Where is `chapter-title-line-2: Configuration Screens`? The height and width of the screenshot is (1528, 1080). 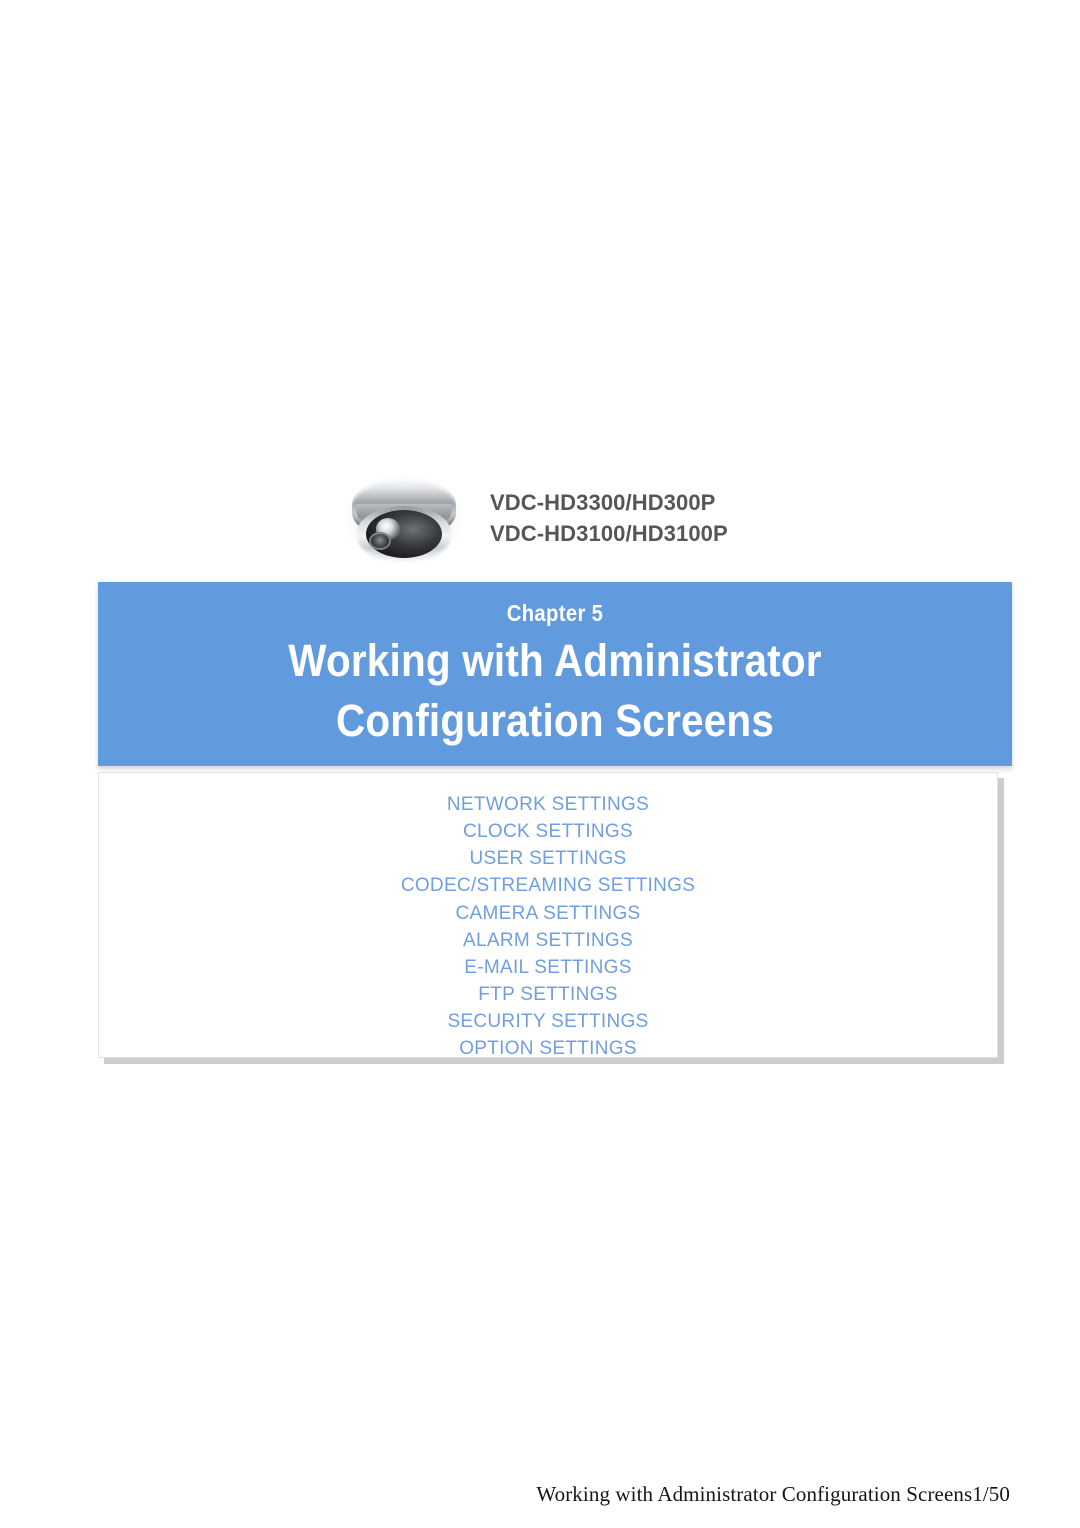 chapter-title-line-2: Configuration Screens is located at coordinates (555, 721).